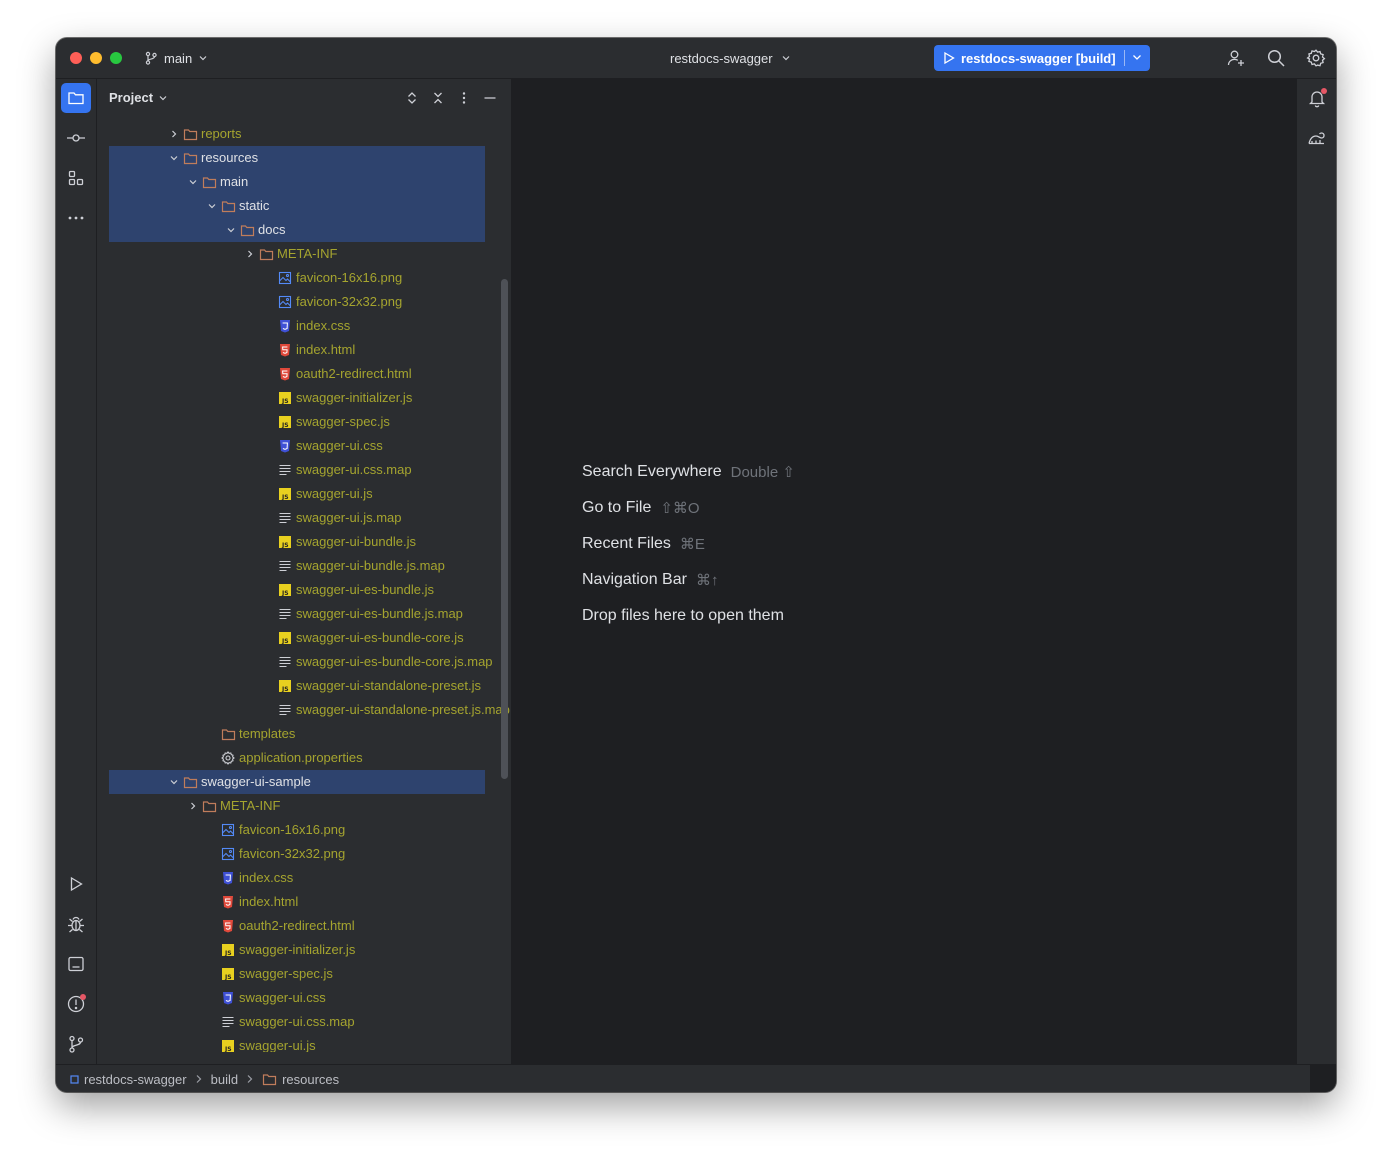  What do you see at coordinates (297, 734) in the screenshot?
I see `tree-item: templates` at bounding box center [297, 734].